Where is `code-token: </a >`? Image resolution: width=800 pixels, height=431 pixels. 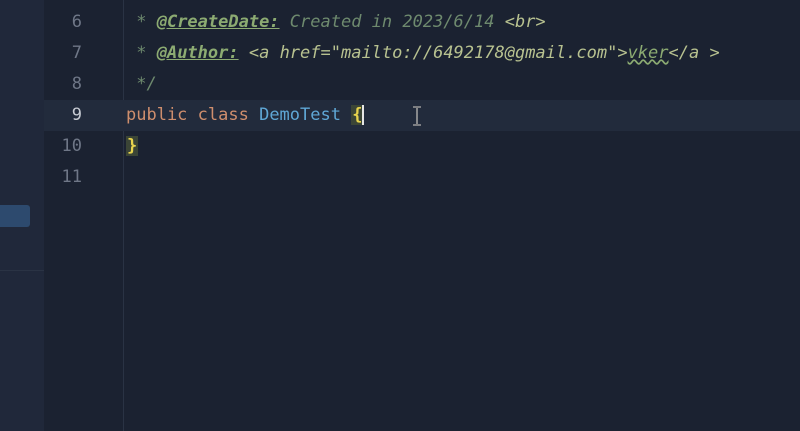 code-token: </a > is located at coordinates (694, 53).